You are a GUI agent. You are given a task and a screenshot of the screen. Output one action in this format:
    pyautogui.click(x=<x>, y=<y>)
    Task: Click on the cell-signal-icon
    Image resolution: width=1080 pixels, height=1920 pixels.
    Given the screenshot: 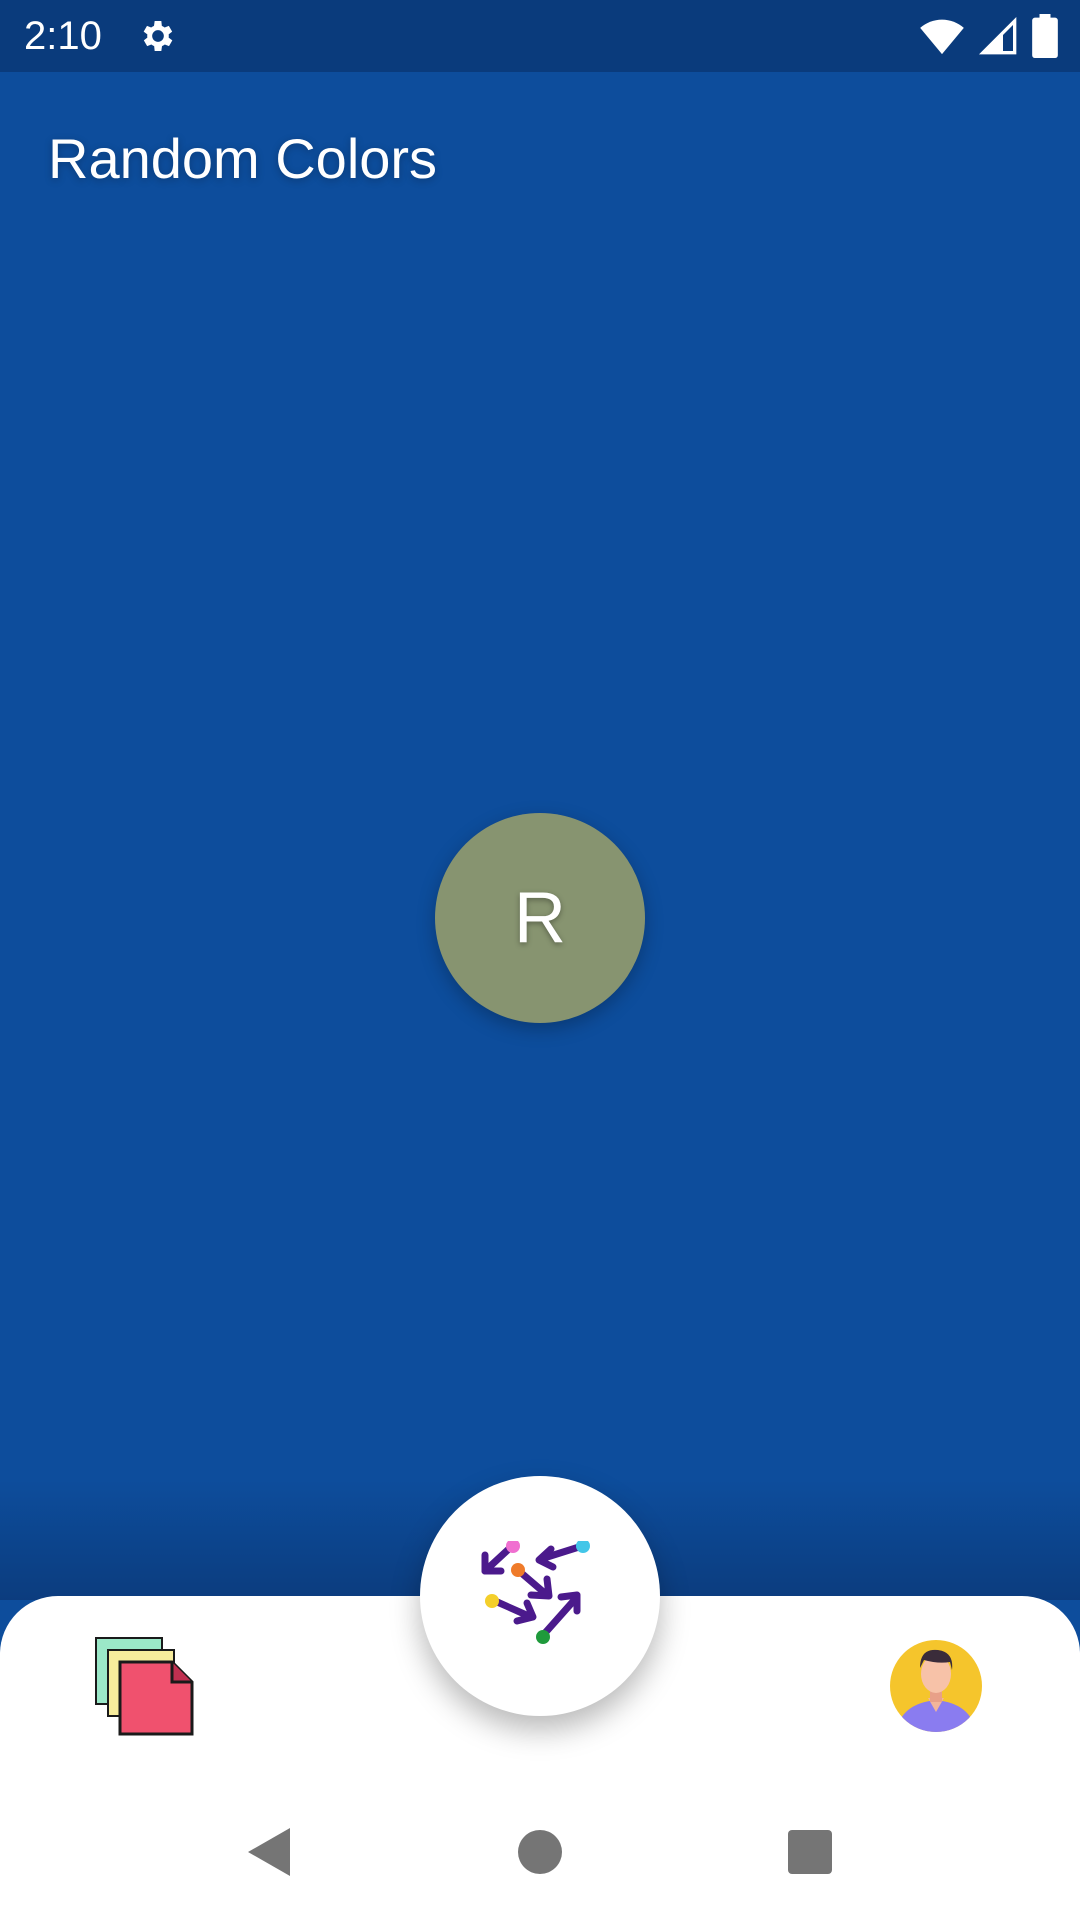 What is the action you would take?
    pyautogui.click(x=997, y=35)
    